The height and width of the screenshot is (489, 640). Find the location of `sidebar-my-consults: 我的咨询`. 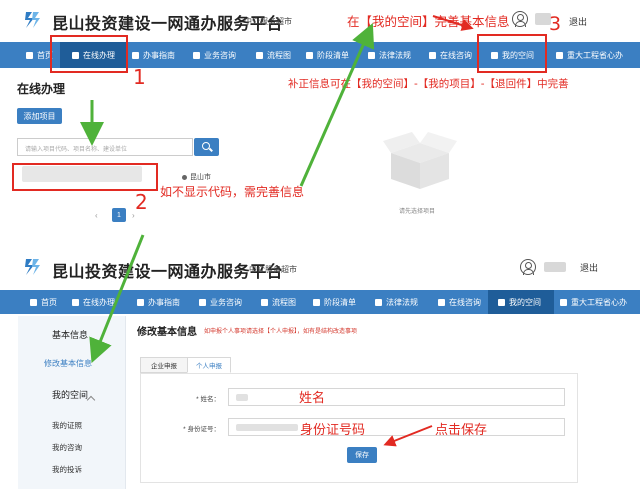

sidebar-my-consults: 我的咨询 is located at coordinates (72, 447).